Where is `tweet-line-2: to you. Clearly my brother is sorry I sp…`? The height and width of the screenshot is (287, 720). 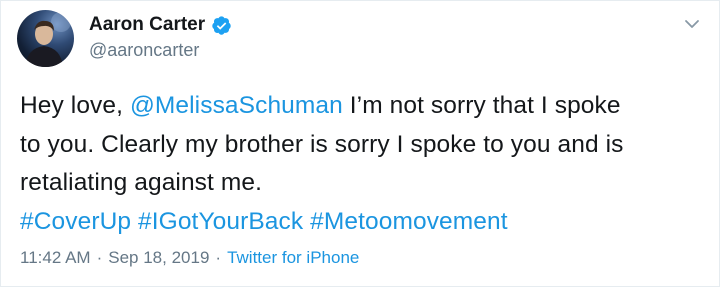
tweet-line-2: to you. Clearly my brother is sorry I sp… is located at coordinates (322, 144).